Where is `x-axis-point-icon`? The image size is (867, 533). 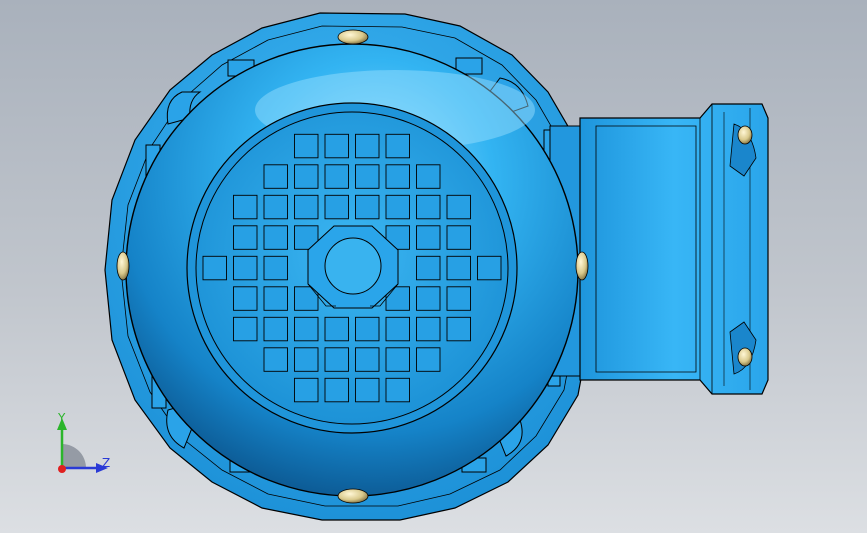 x-axis-point-icon is located at coordinates (62, 469).